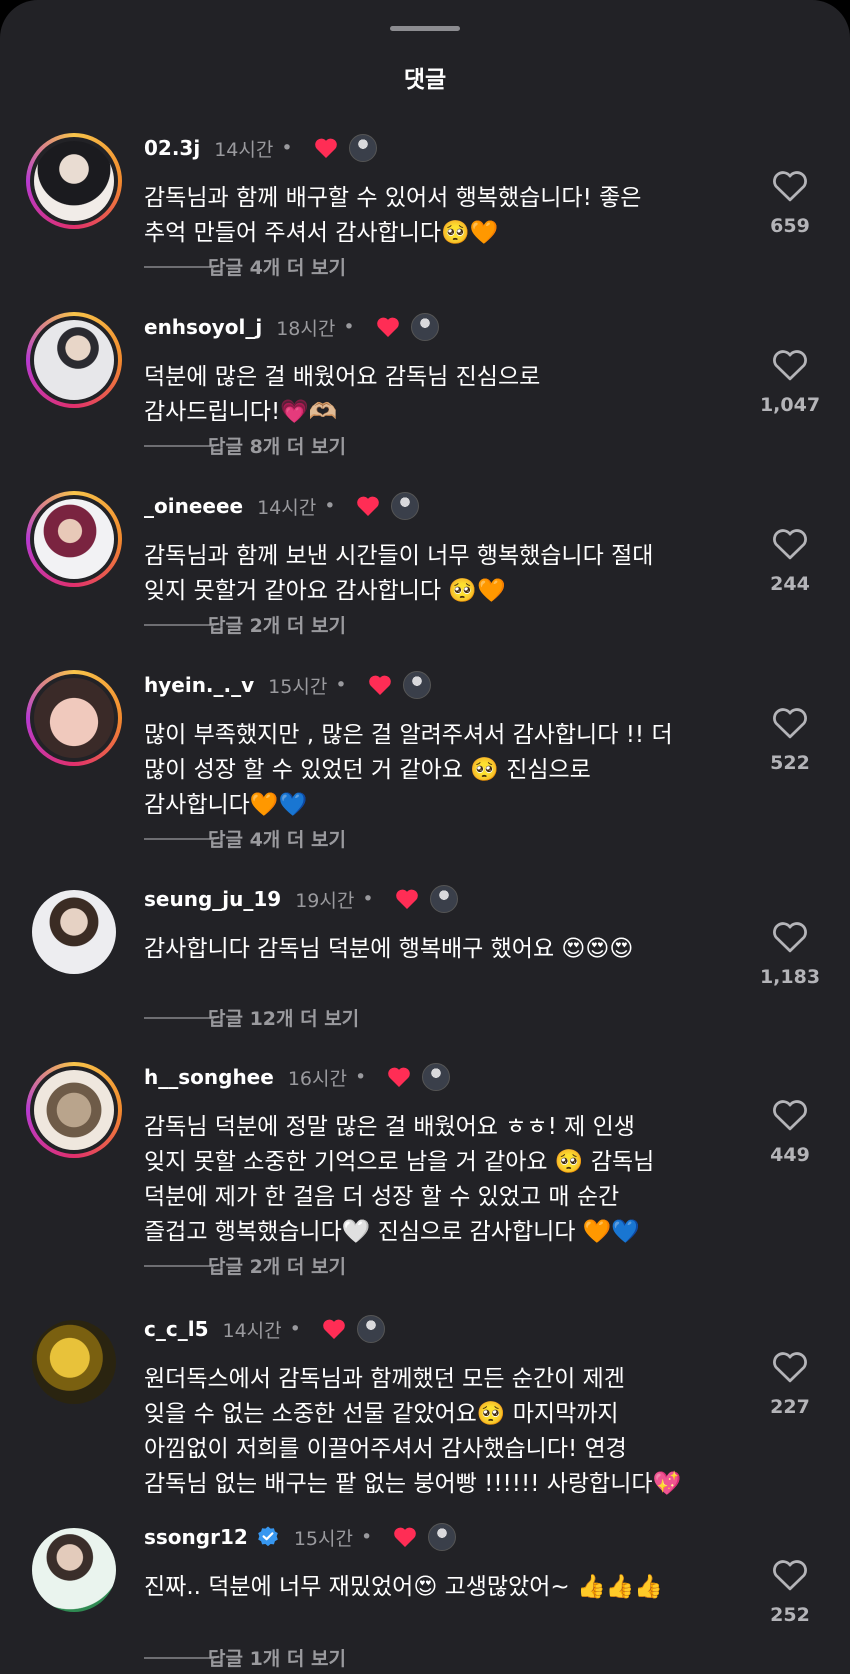 This screenshot has width=850, height=1674. I want to click on like-count: 1,183, so click(790, 977).